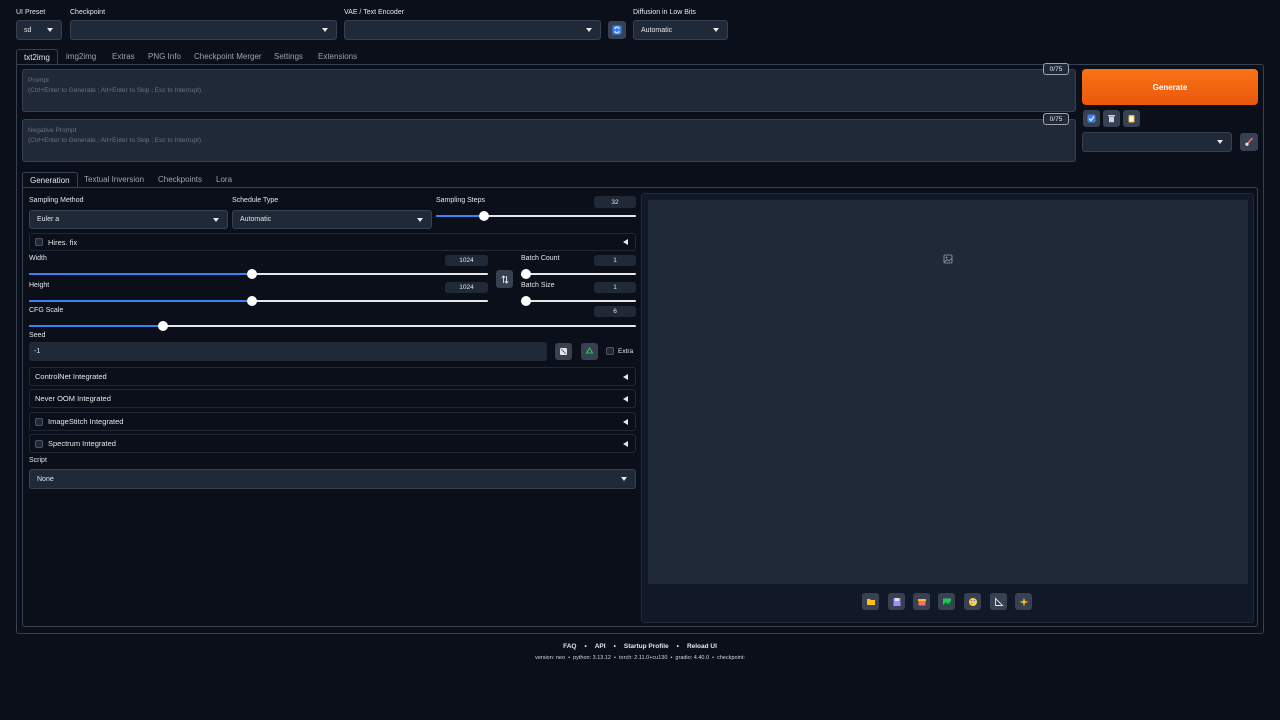  I want to click on send-to-extras-button, so click(998, 601).